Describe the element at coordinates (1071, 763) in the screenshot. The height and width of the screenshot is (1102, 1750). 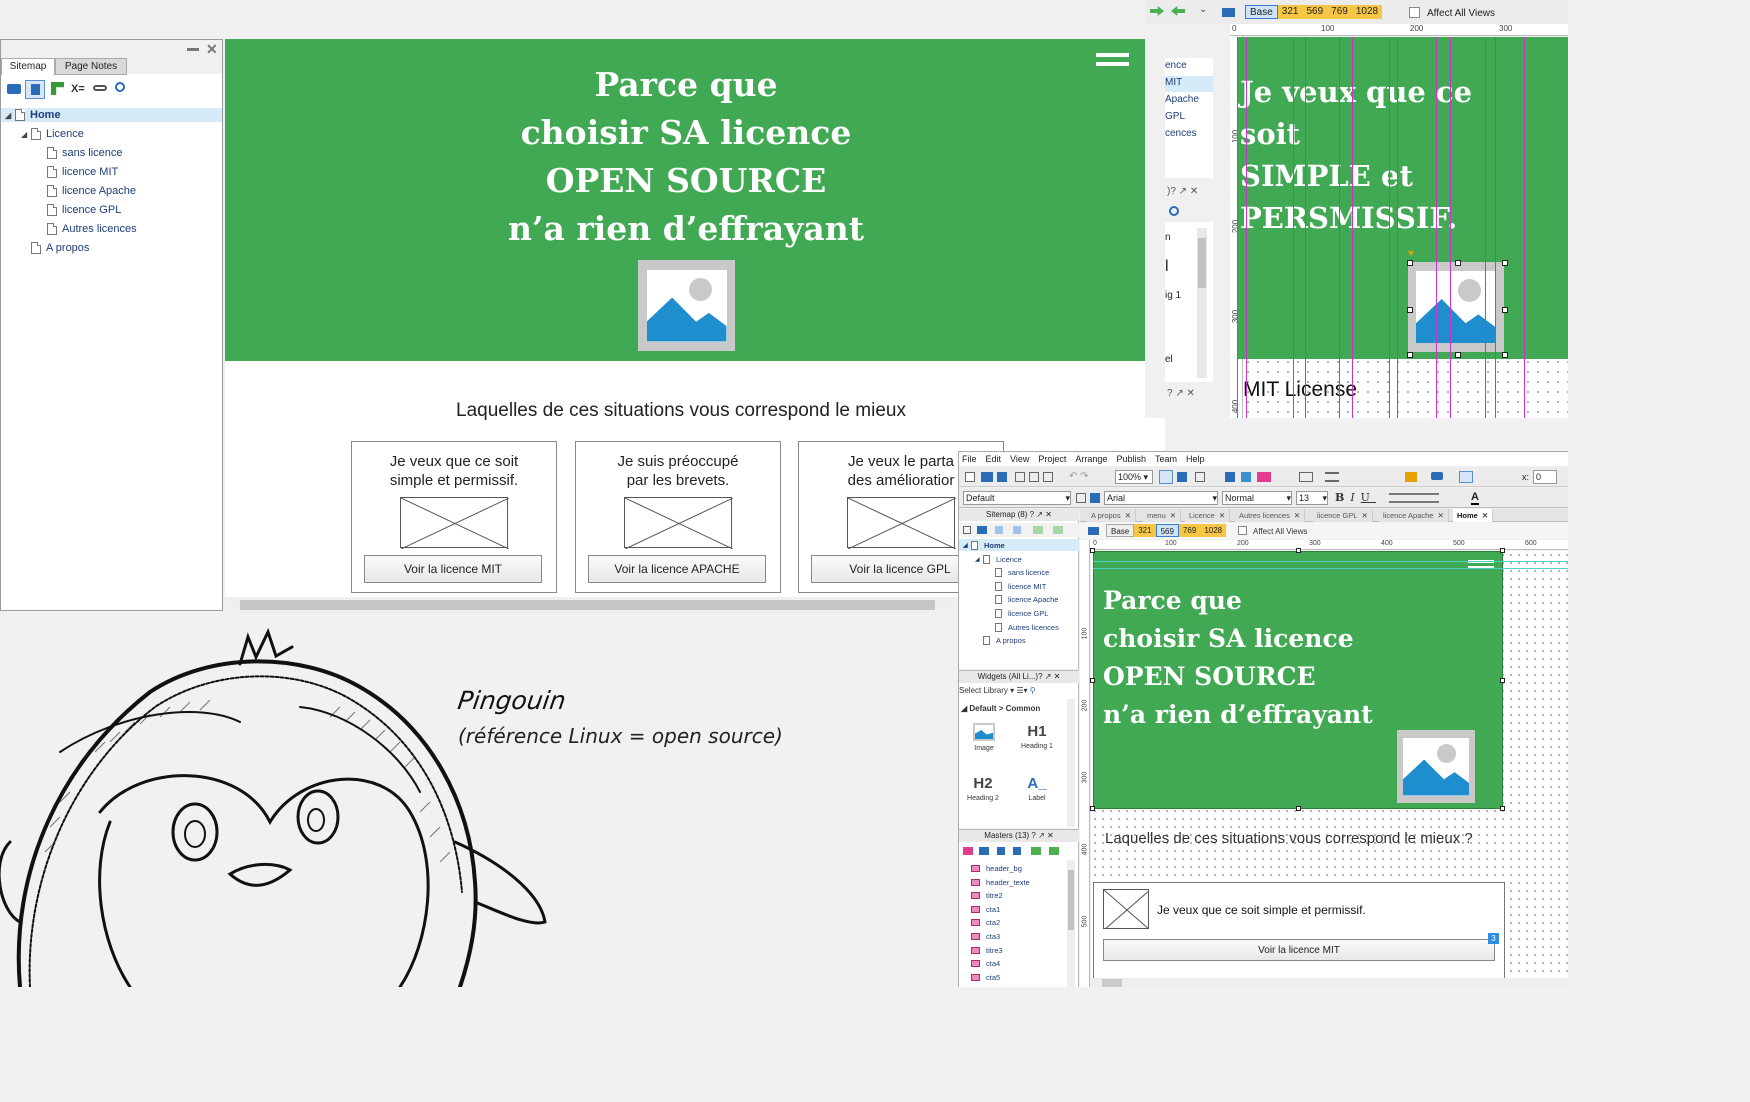
I see `widgets-scrollbar` at that location.